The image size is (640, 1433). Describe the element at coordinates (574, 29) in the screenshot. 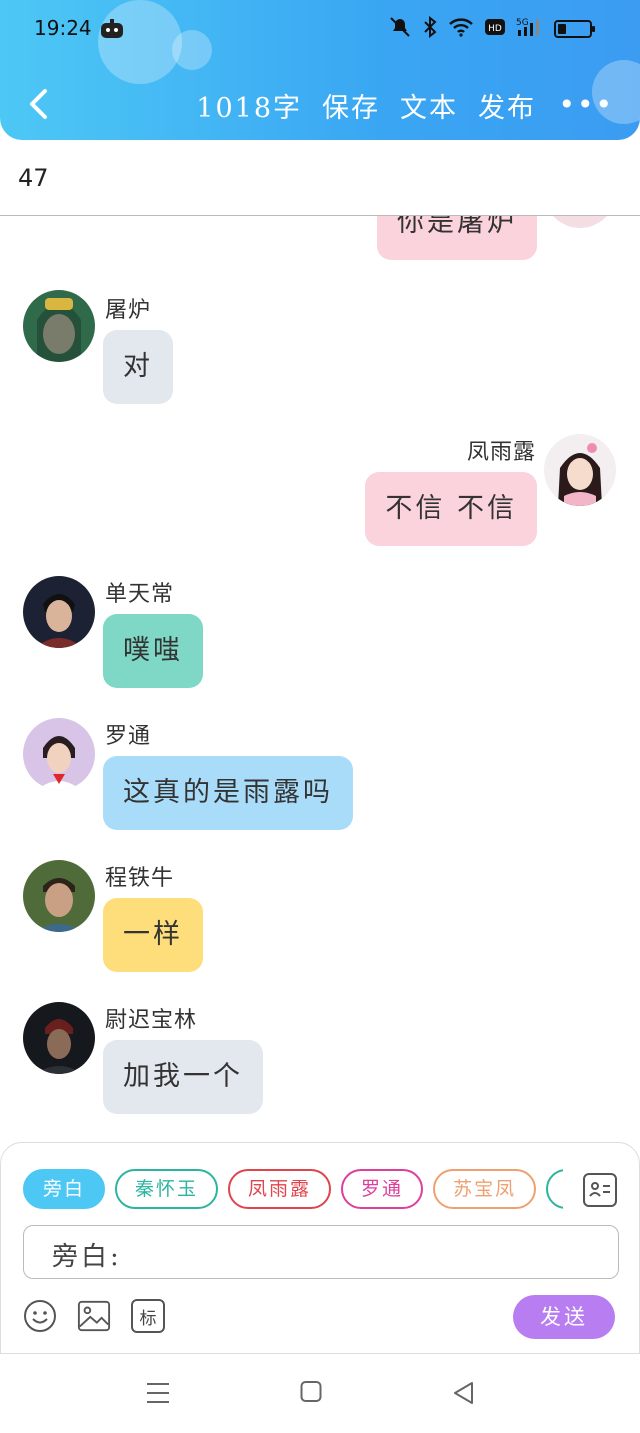

I see `battery-icon` at that location.